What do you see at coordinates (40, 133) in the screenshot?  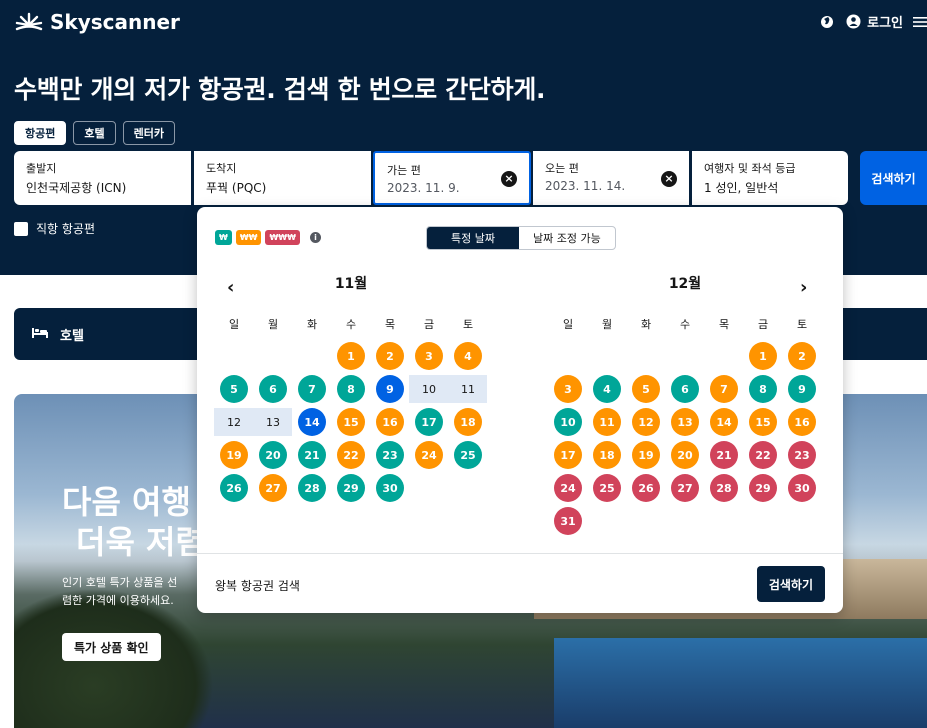 I see `tab-flights: 항공편` at bounding box center [40, 133].